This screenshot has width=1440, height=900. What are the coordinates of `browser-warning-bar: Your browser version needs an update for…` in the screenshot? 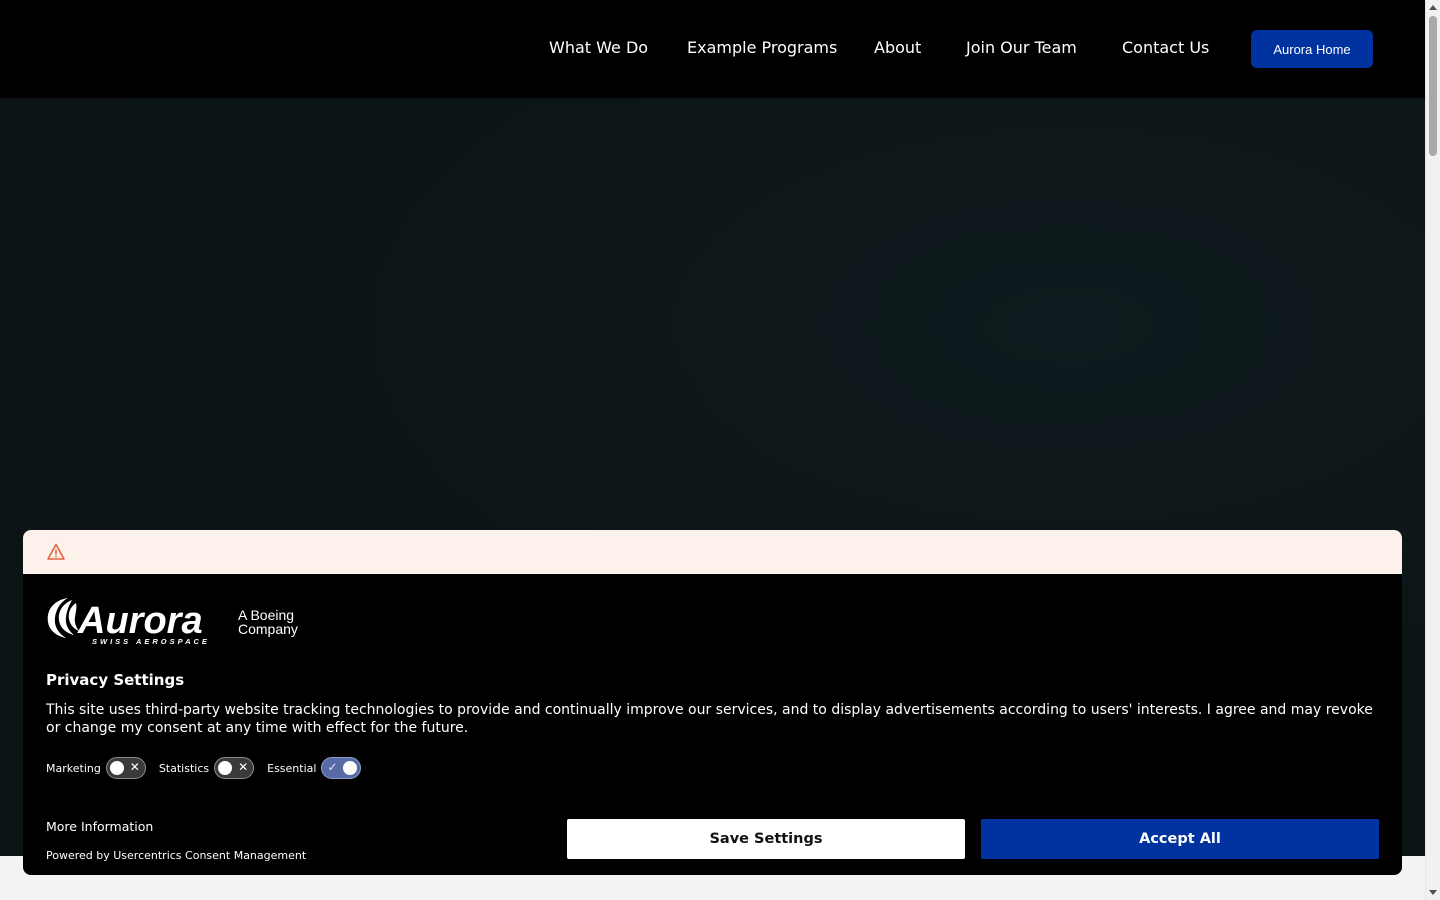 It's located at (712, 552).